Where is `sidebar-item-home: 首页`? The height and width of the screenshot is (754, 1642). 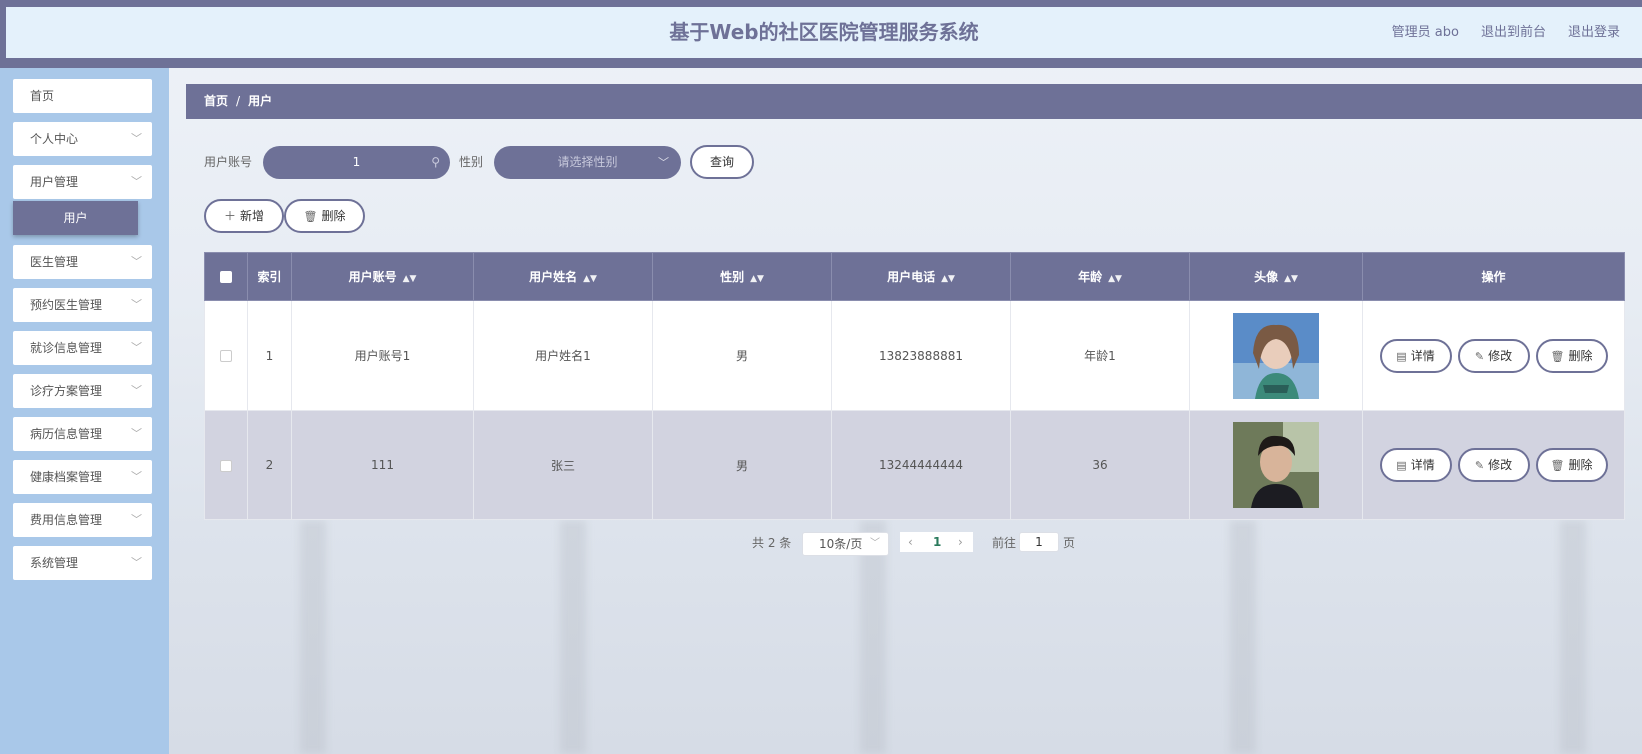
sidebar-item-home: 首页 is located at coordinates (82, 96).